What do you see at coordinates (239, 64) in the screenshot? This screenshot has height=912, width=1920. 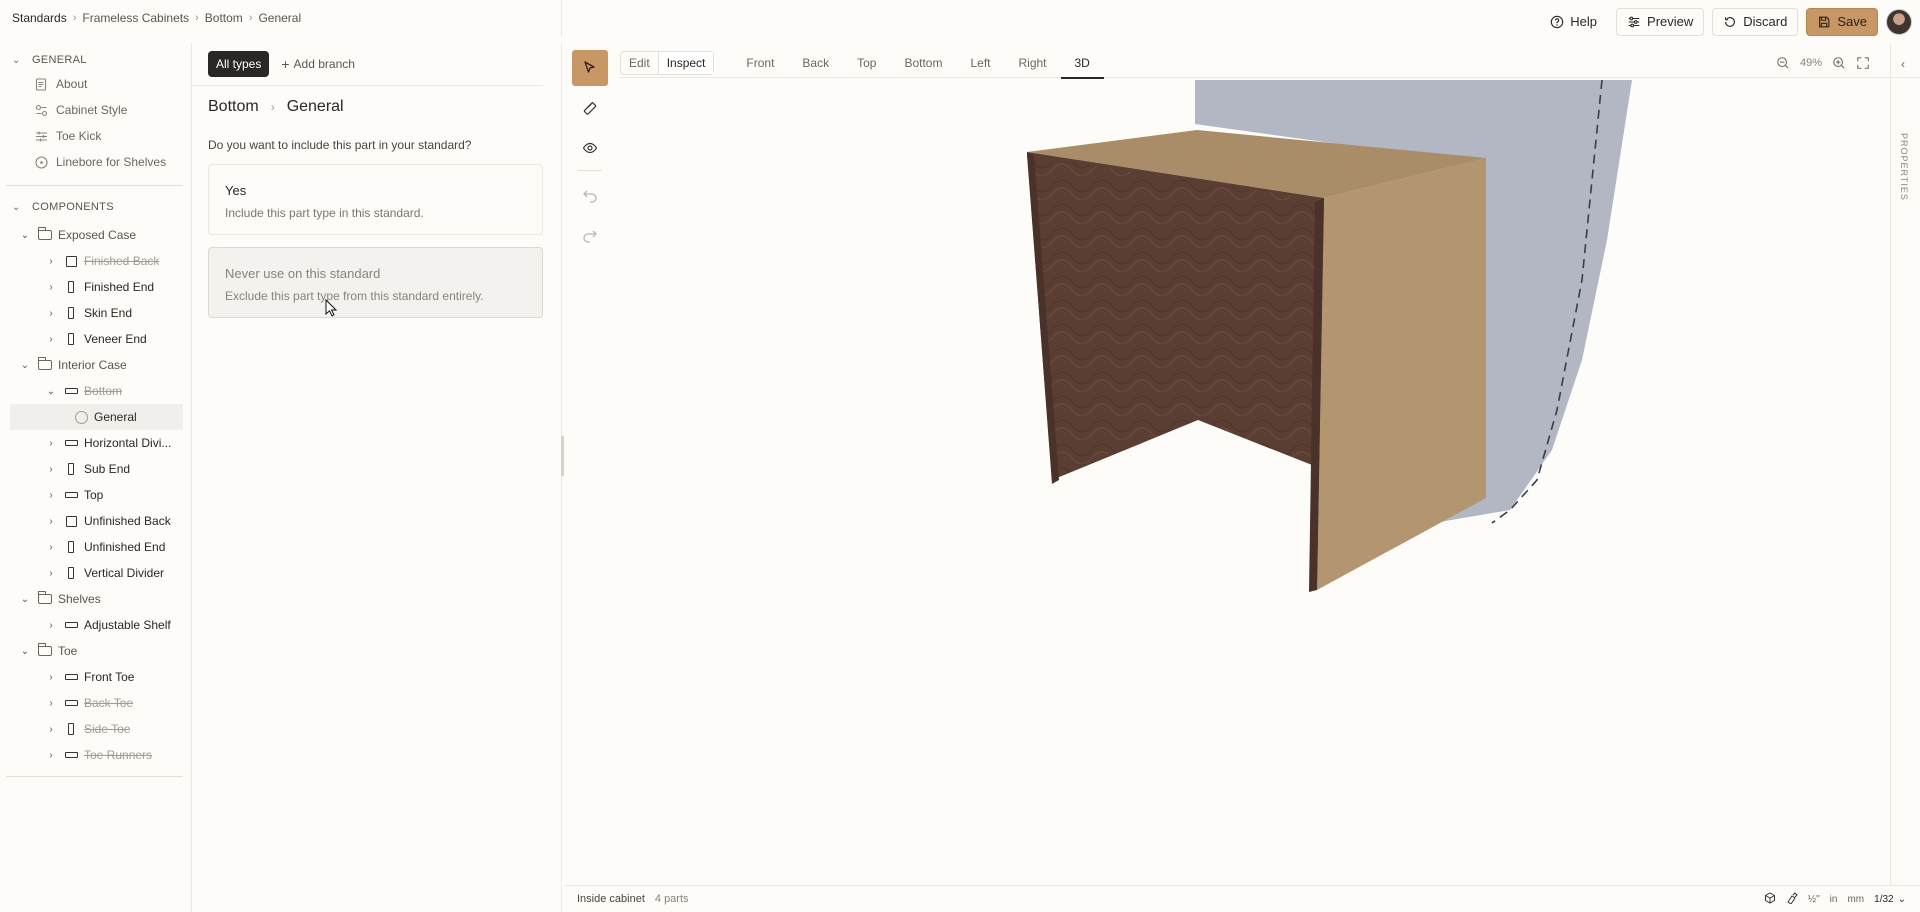 I see `all-types-button: All types` at bounding box center [239, 64].